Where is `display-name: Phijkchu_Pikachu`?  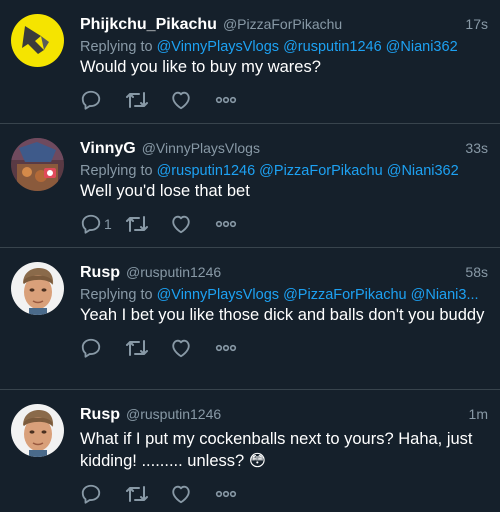 display-name: Phijkchu_Pikachu is located at coordinates (148, 25).